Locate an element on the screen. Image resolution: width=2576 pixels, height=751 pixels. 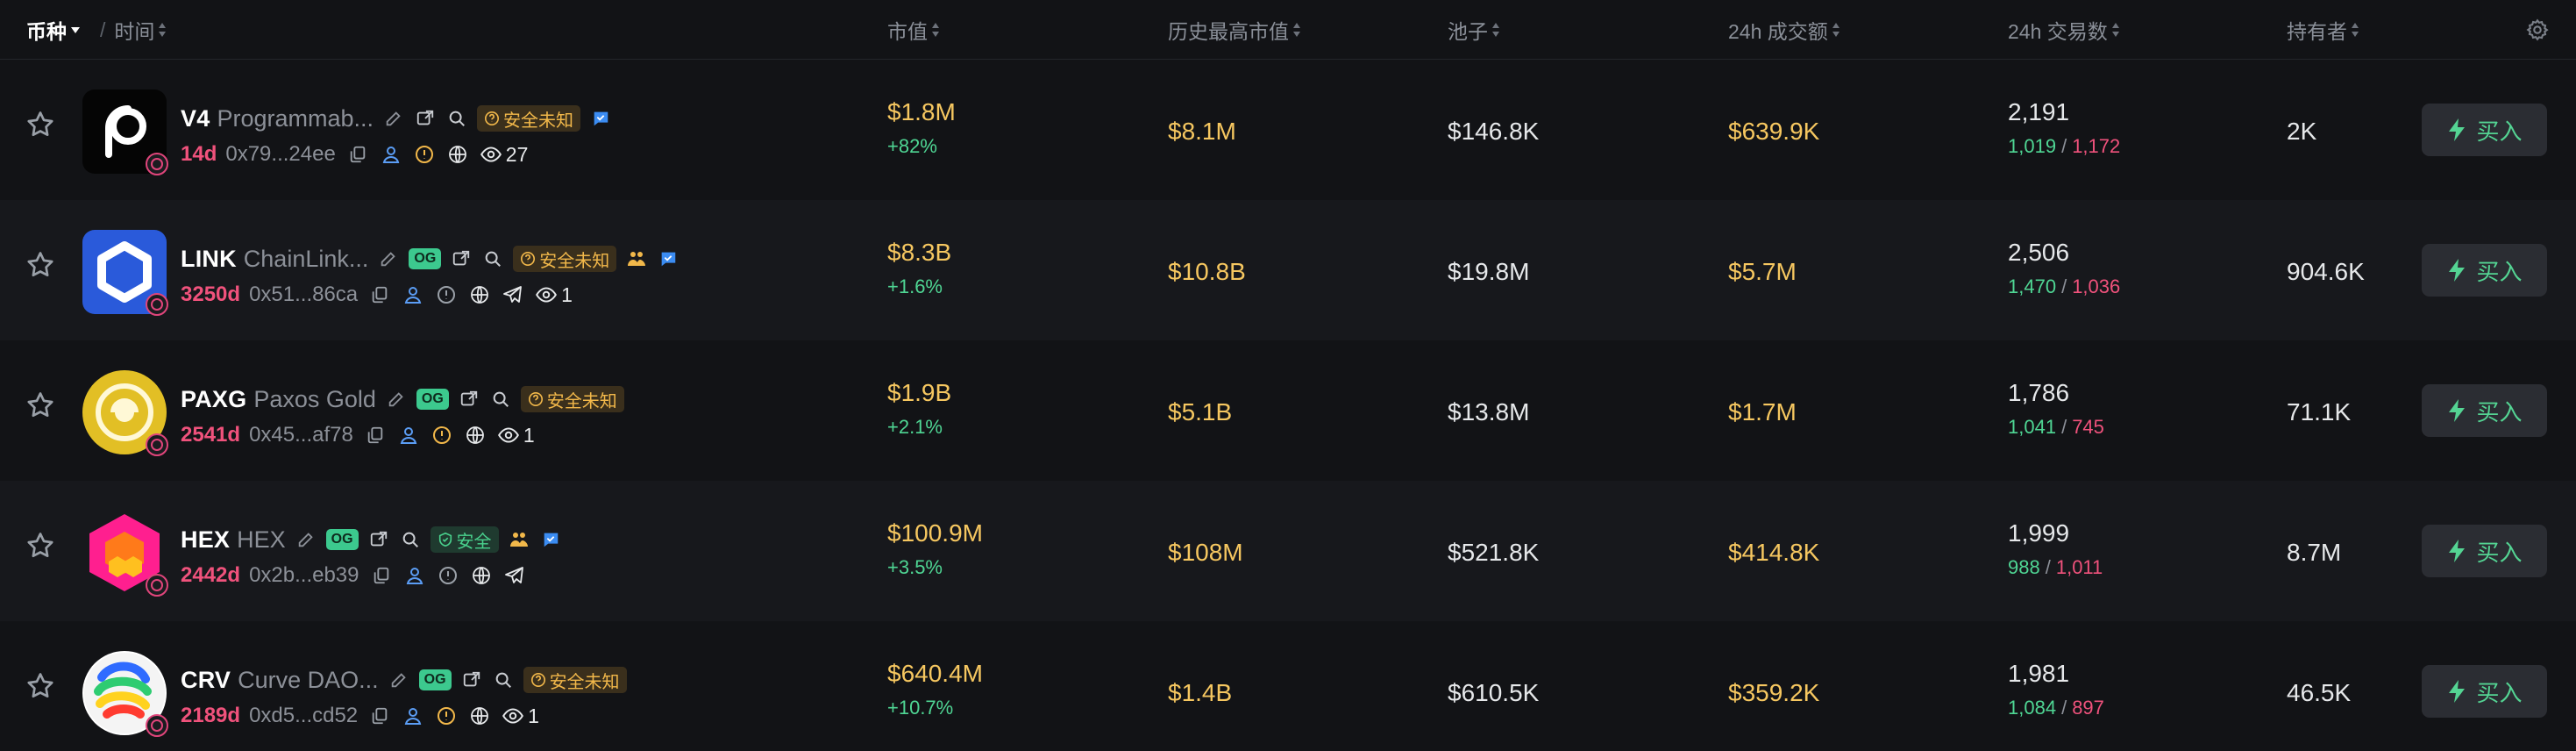
buy-sell-split: 1,041/745 is located at coordinates (2056, 427).